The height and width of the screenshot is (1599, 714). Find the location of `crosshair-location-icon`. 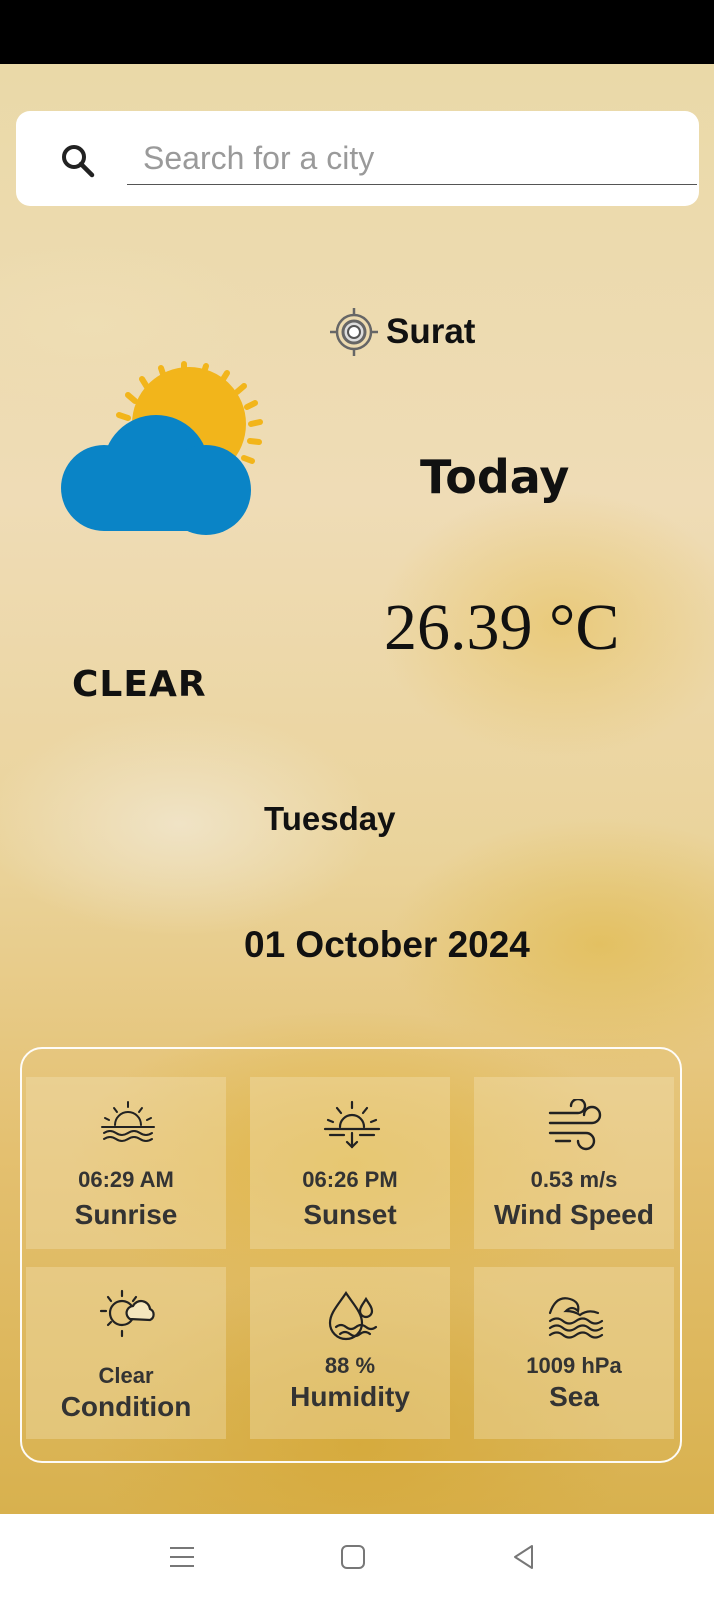

crosshair-location-icon is located at coordinates (354, 332).